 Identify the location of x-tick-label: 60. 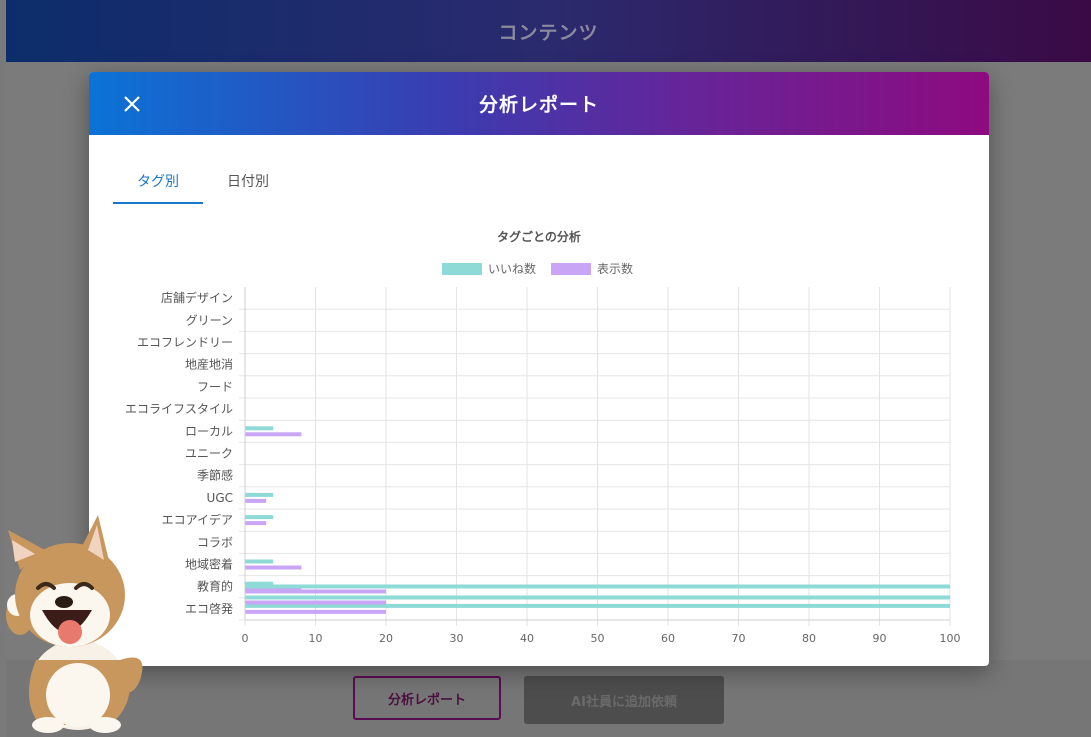
(668, 638).